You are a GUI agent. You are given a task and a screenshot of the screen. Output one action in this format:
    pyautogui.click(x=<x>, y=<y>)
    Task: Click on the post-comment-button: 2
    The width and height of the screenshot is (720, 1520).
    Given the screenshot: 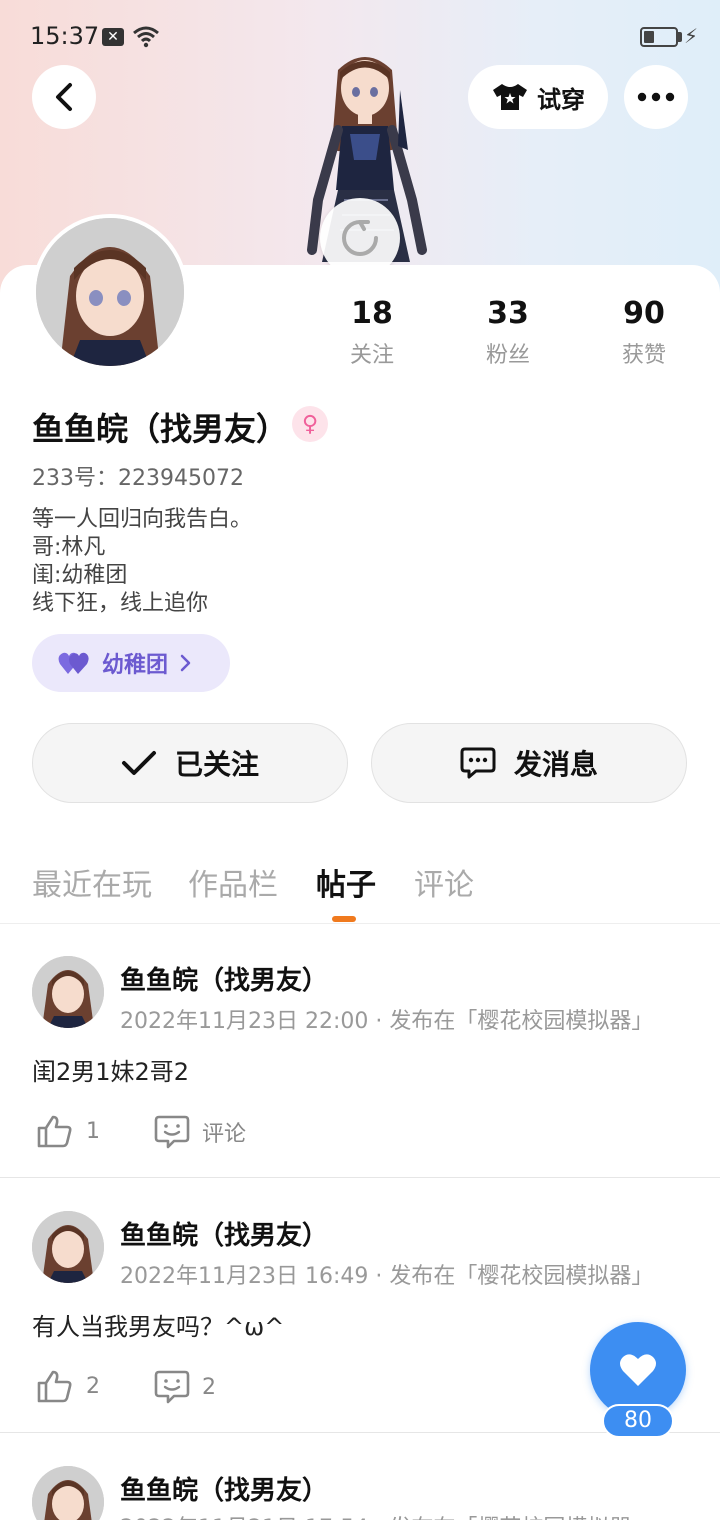 What is the action you would take?
    pyautogui.click(x=185, y=1387)
    